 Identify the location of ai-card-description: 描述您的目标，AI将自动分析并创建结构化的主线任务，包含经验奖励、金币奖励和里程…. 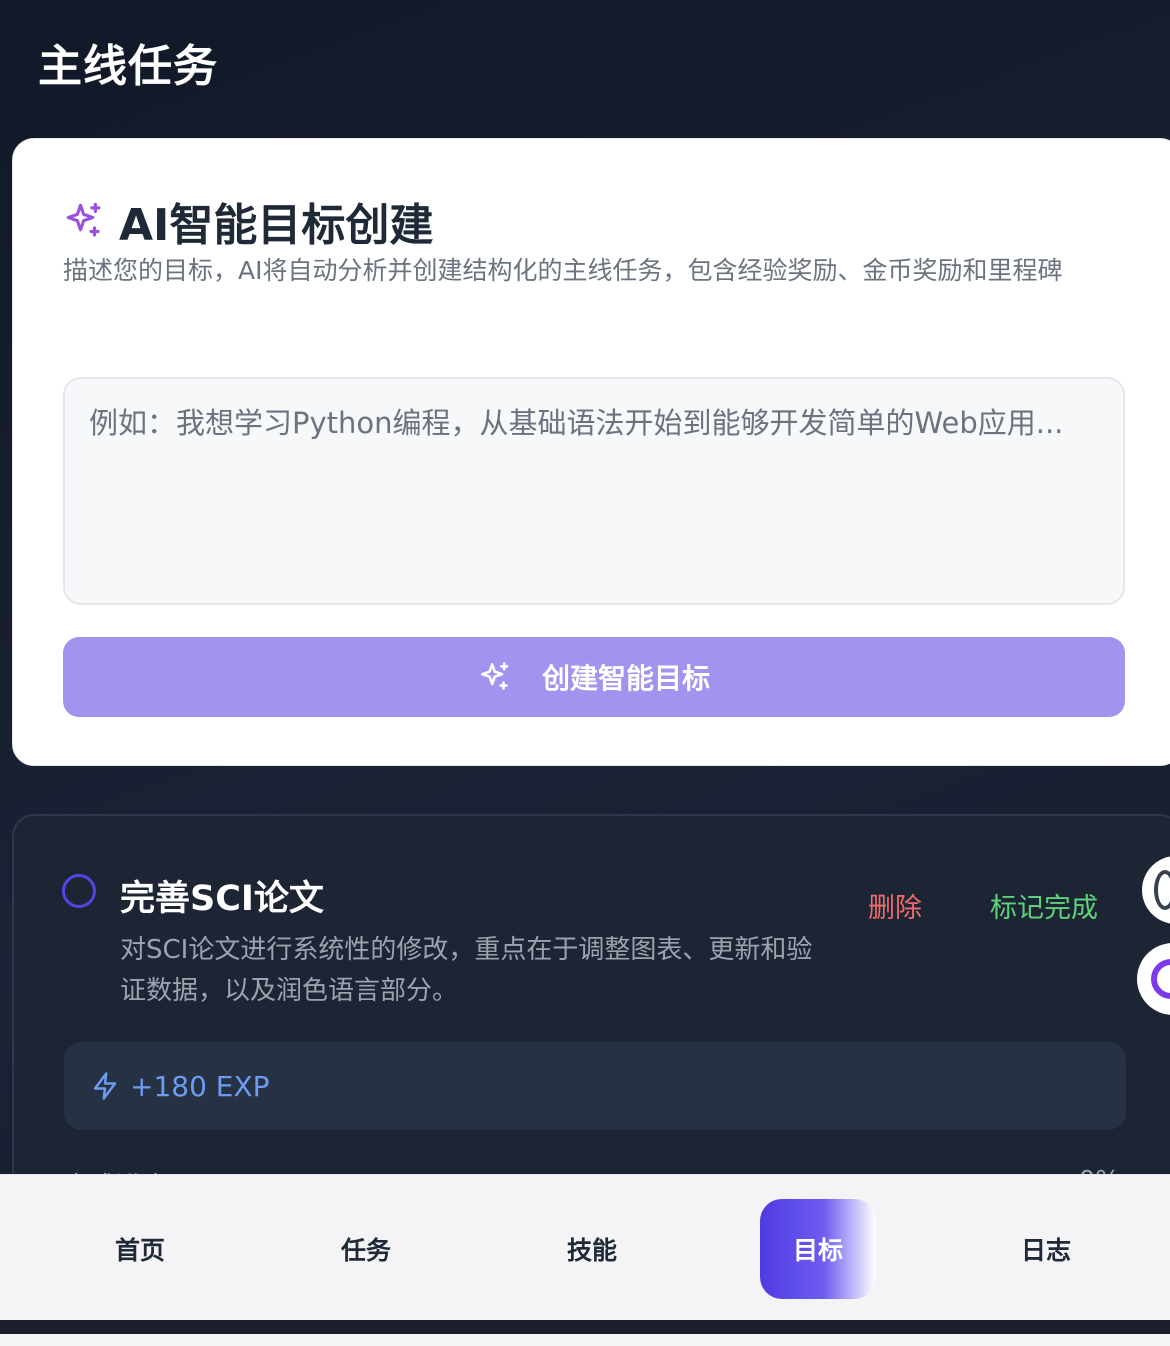
(563, 270).